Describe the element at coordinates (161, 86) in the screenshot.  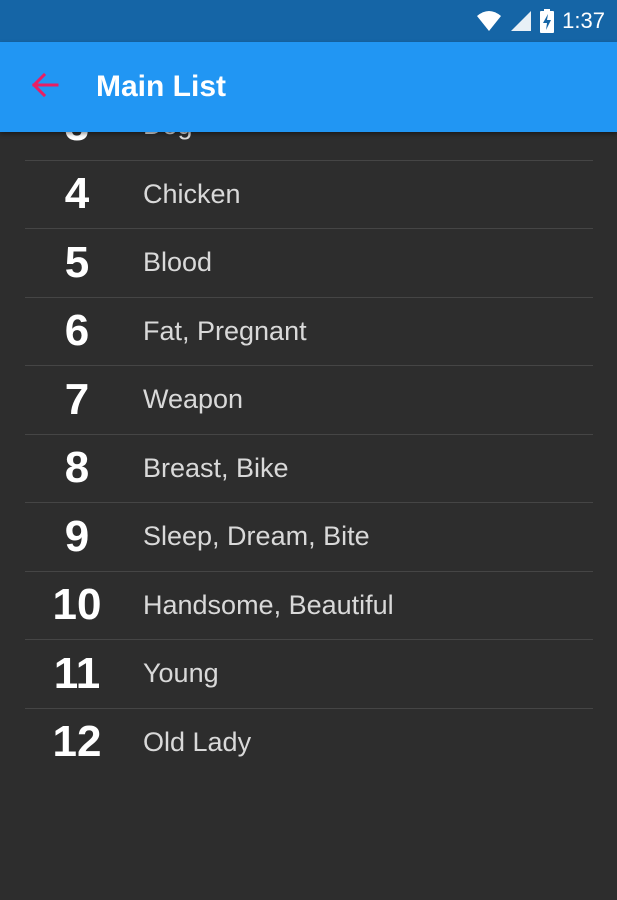
I see `page-title: Main List` at that location.